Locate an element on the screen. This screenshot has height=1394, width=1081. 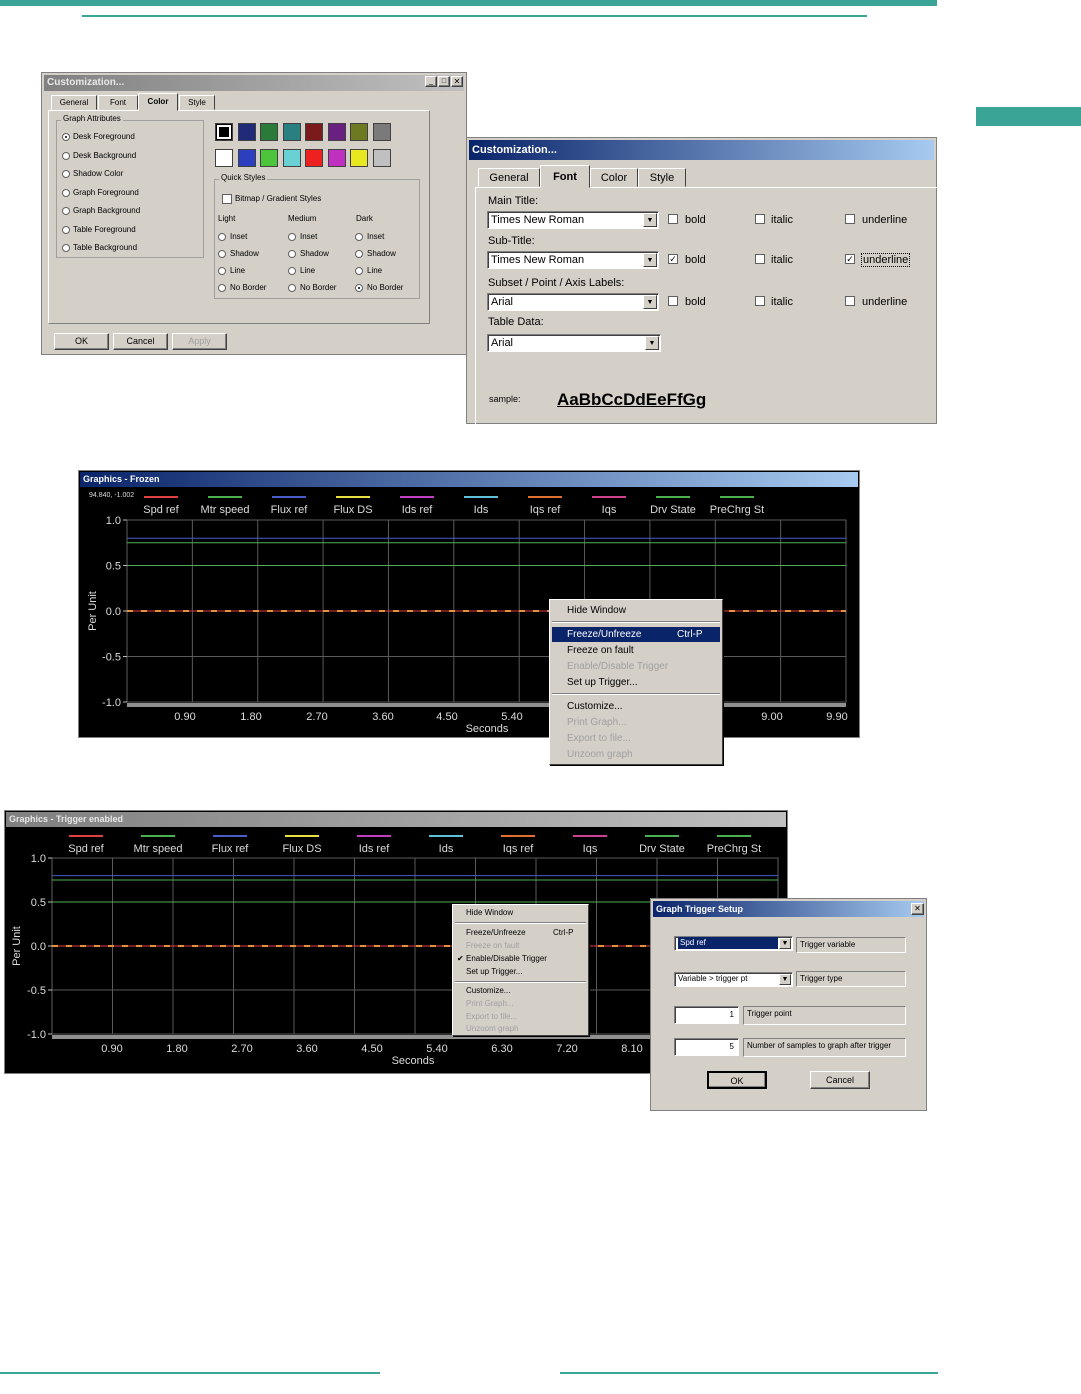
main-title-bold-checkbox is located at coordinates (673, 219).